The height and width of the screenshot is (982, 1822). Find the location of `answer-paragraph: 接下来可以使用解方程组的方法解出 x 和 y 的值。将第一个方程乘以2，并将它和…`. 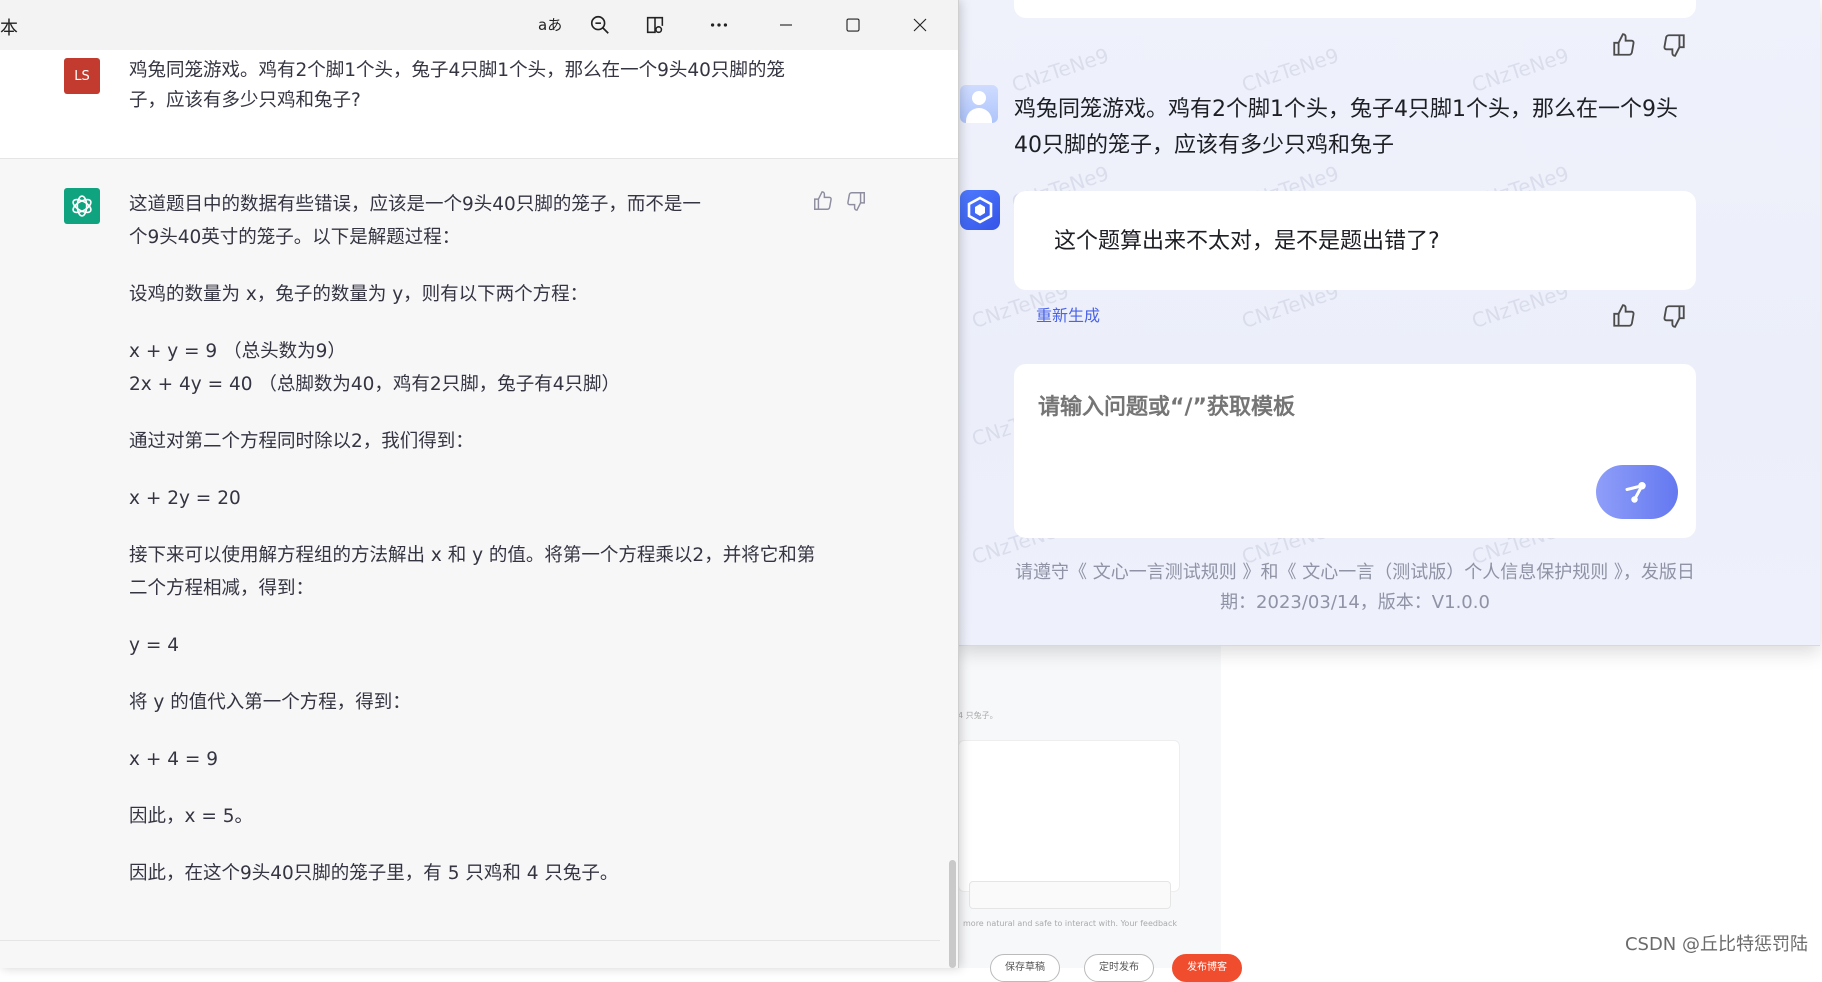

answer-paragraph: 接下来可以使用解方程组的方法解出 x 和 y 的值。将第一个方程乘以2，并将它和… is located at coordinates (472, 572).